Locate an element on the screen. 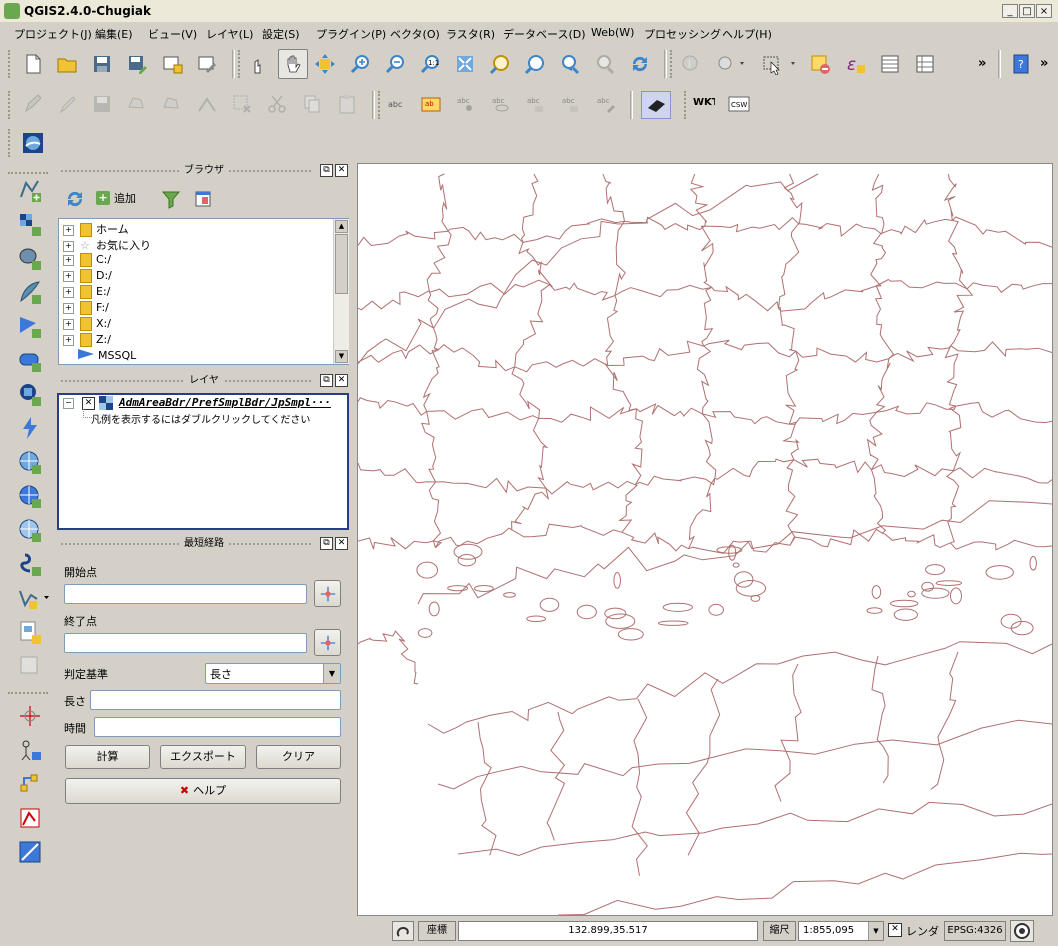 The height and width of the screenshot is (946, 1058). pan-map-icon is located at coordinates (293, 64).